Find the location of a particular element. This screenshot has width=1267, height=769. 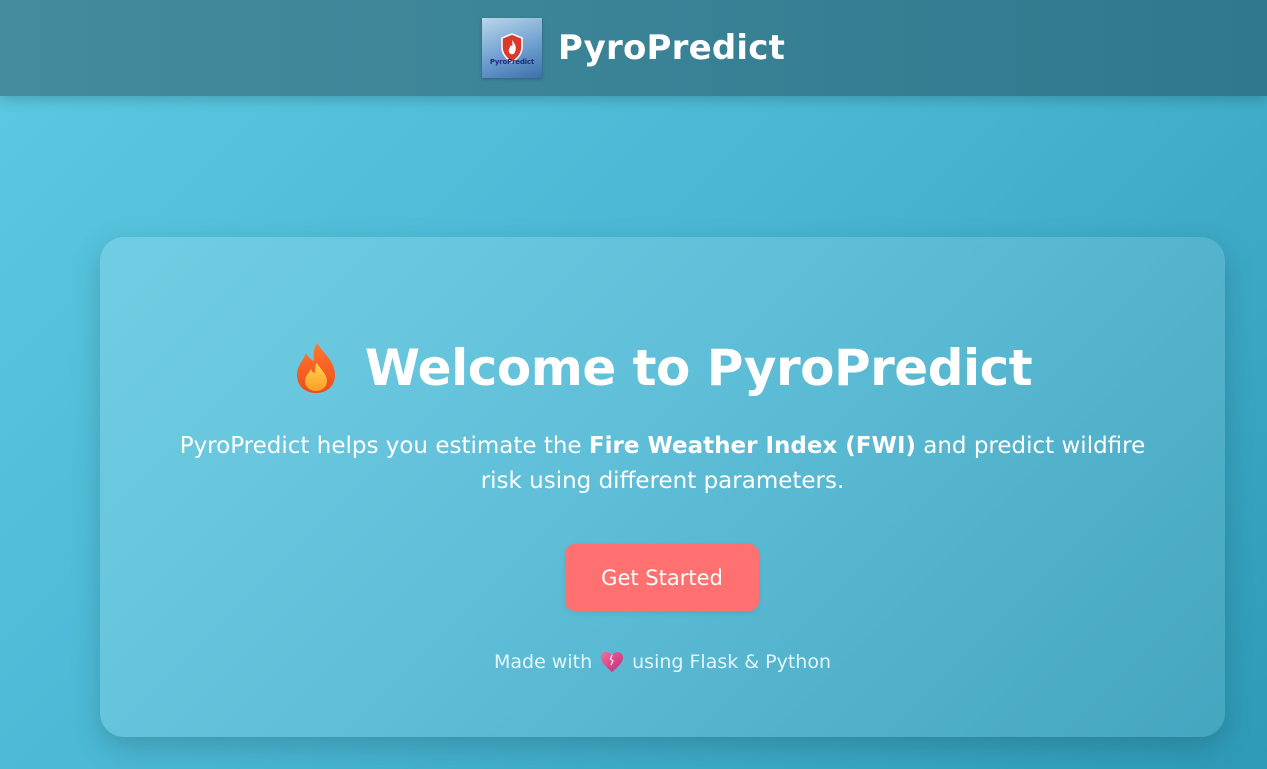

logo-text: PyroPredict is located at coordinates (511, 62).